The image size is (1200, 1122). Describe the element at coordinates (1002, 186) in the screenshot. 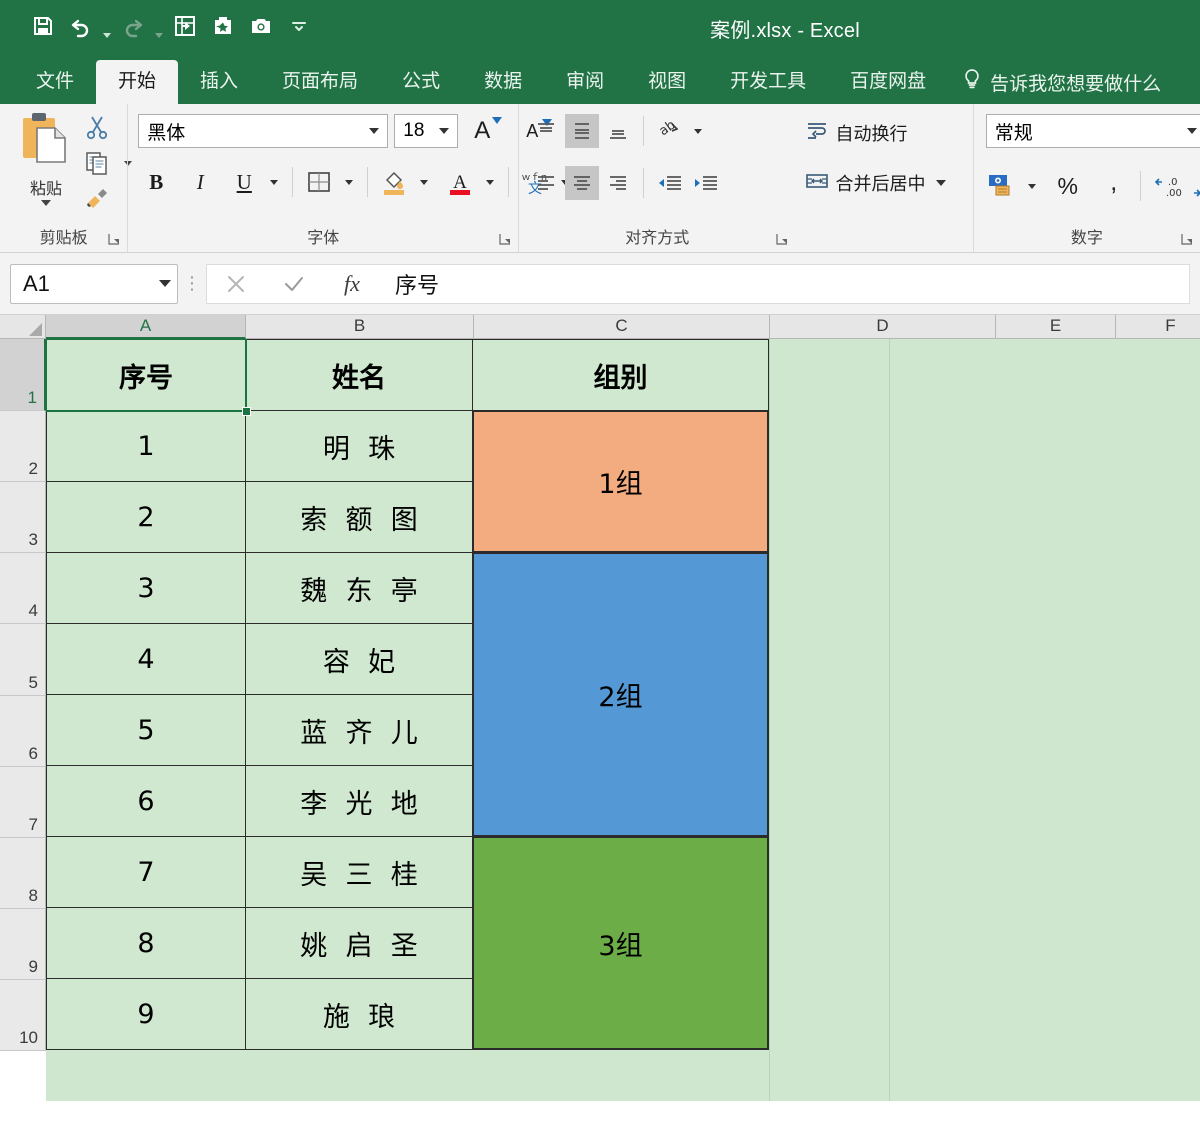

I see `accounting-format-button` at that location.